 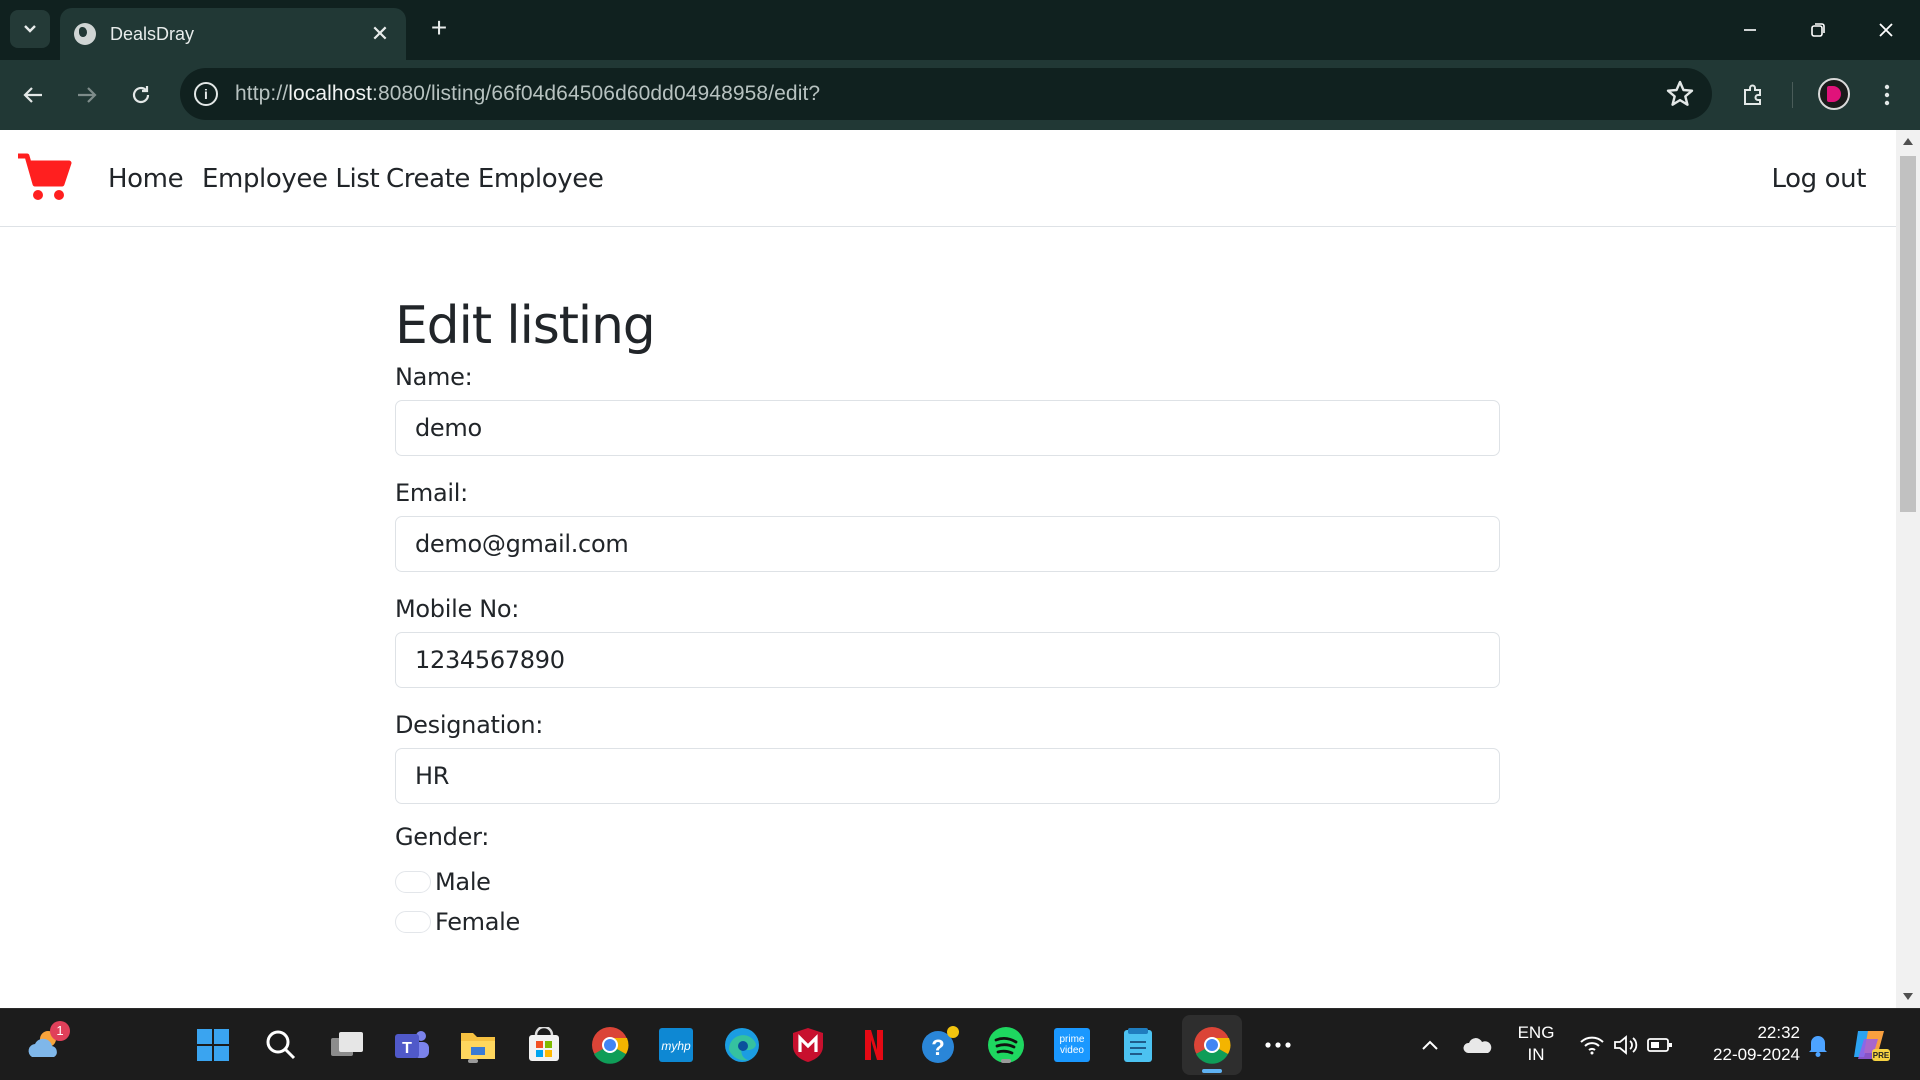 I want to click on chrome-app, so click(x=610, y=1045).